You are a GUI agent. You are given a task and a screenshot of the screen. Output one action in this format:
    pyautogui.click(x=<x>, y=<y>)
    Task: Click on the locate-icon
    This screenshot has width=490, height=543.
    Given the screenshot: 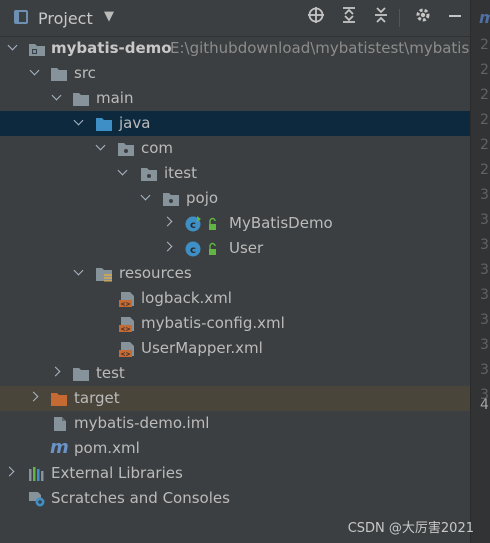 What is the action you would take?
    pyautogui.click(x=316, y=17)
    